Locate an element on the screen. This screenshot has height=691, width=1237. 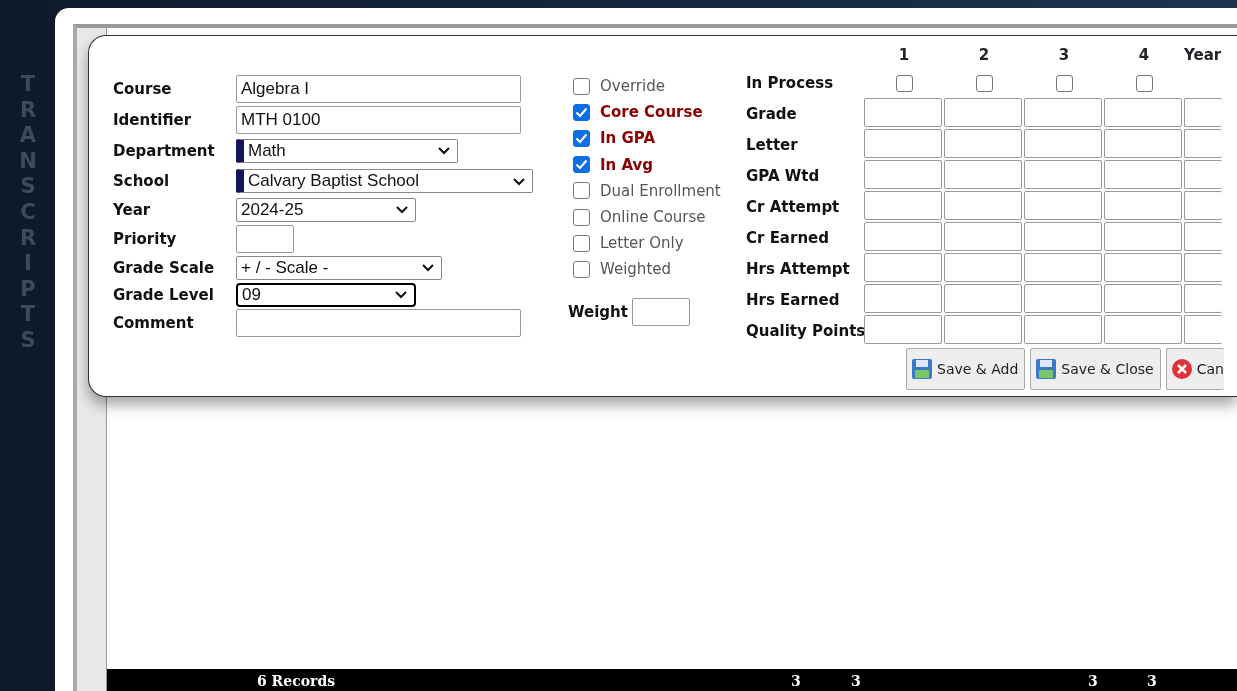
text-field: MTH 0100 is located at coordinates (378, 119).